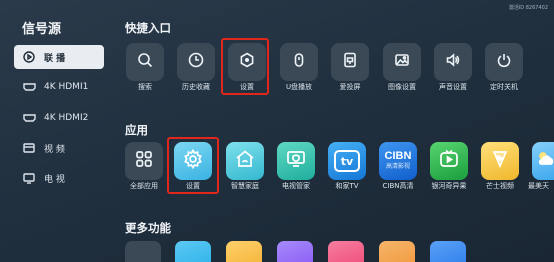 Image resolution: width=554 pixels, height=262 pixels. I want to click on quick-sound-settings-button, so click(453, 62).